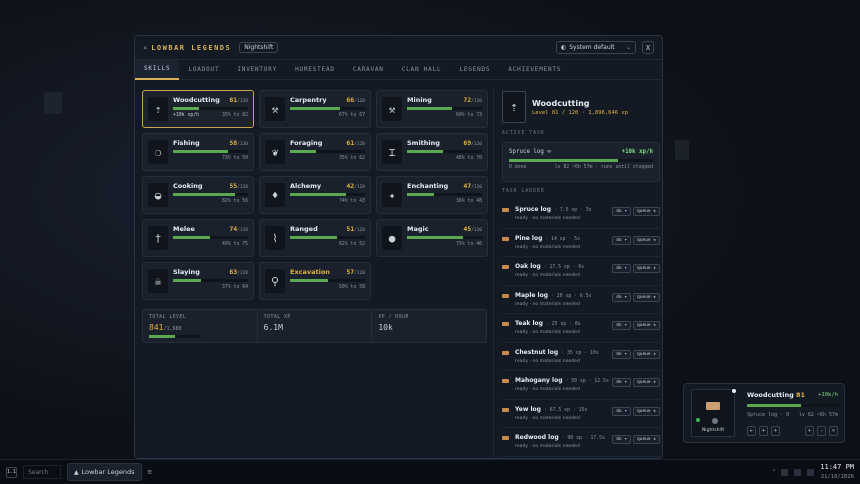 The height and width of the screenshot is (484, 860). Describe the element at coordinates (162, 336) in the screenshot. I see `total-level-fill` at that location.